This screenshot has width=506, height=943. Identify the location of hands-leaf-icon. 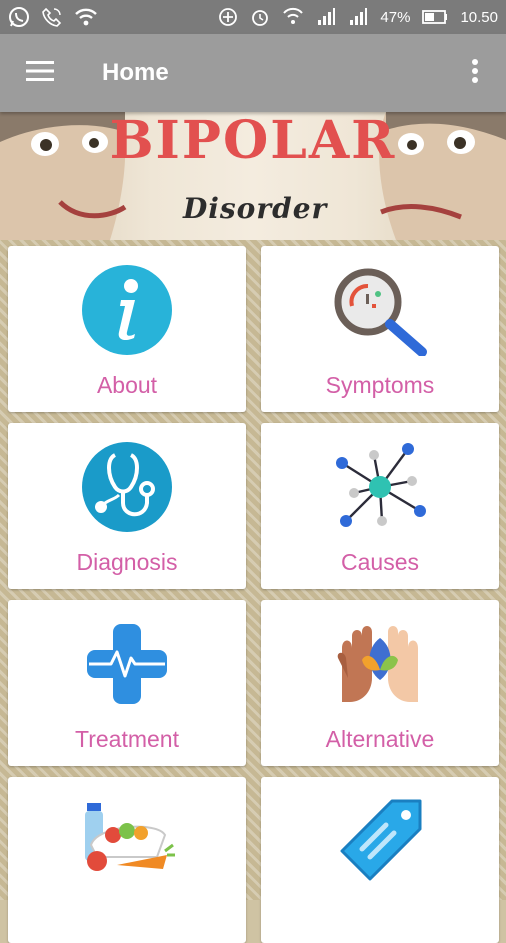
(380, 668).